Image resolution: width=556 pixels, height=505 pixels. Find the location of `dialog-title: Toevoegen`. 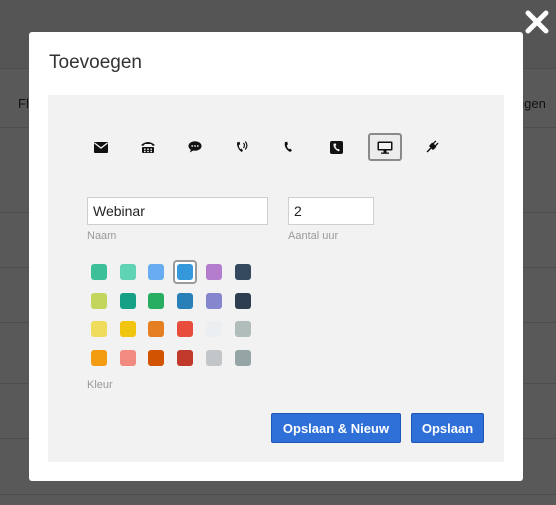

dialog-title: Toevoegen is located at coordinates (95, 62).